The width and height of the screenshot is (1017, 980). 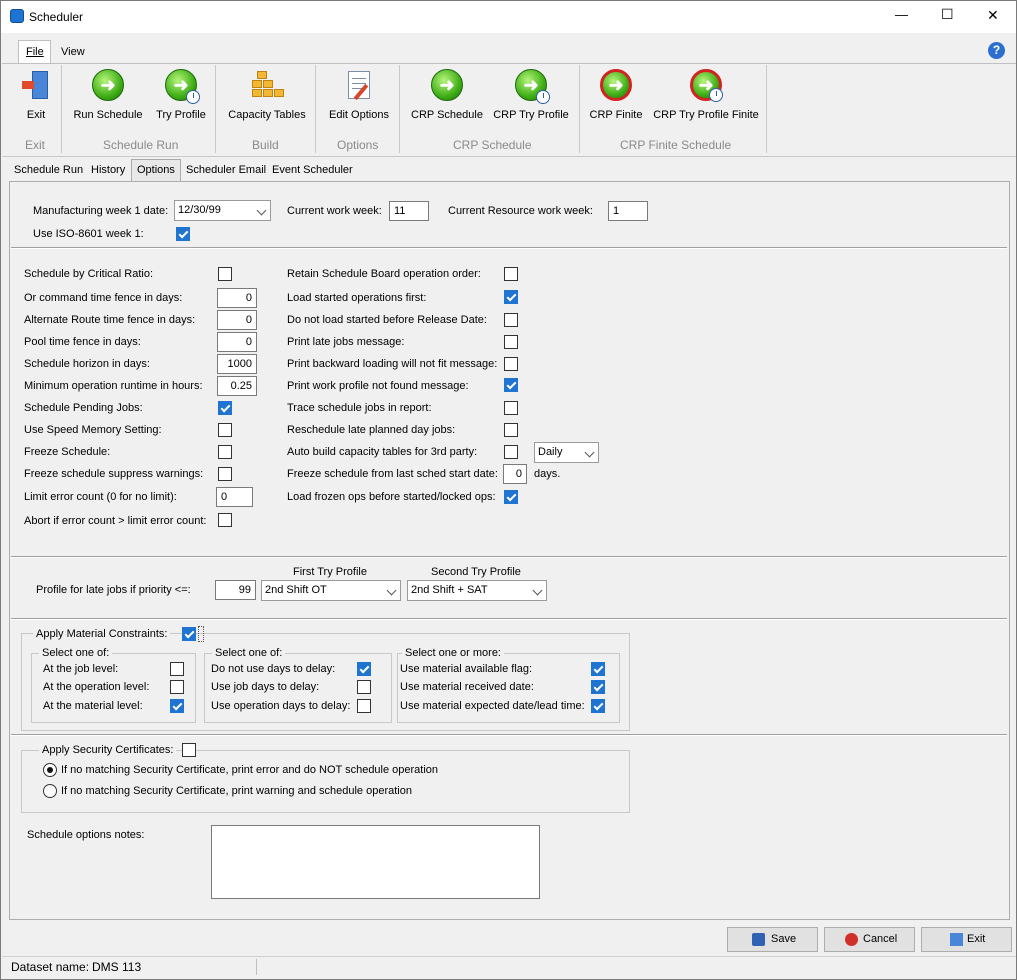 I want to click on freeze-schedule-checkbox, so click(x=225, y=452).